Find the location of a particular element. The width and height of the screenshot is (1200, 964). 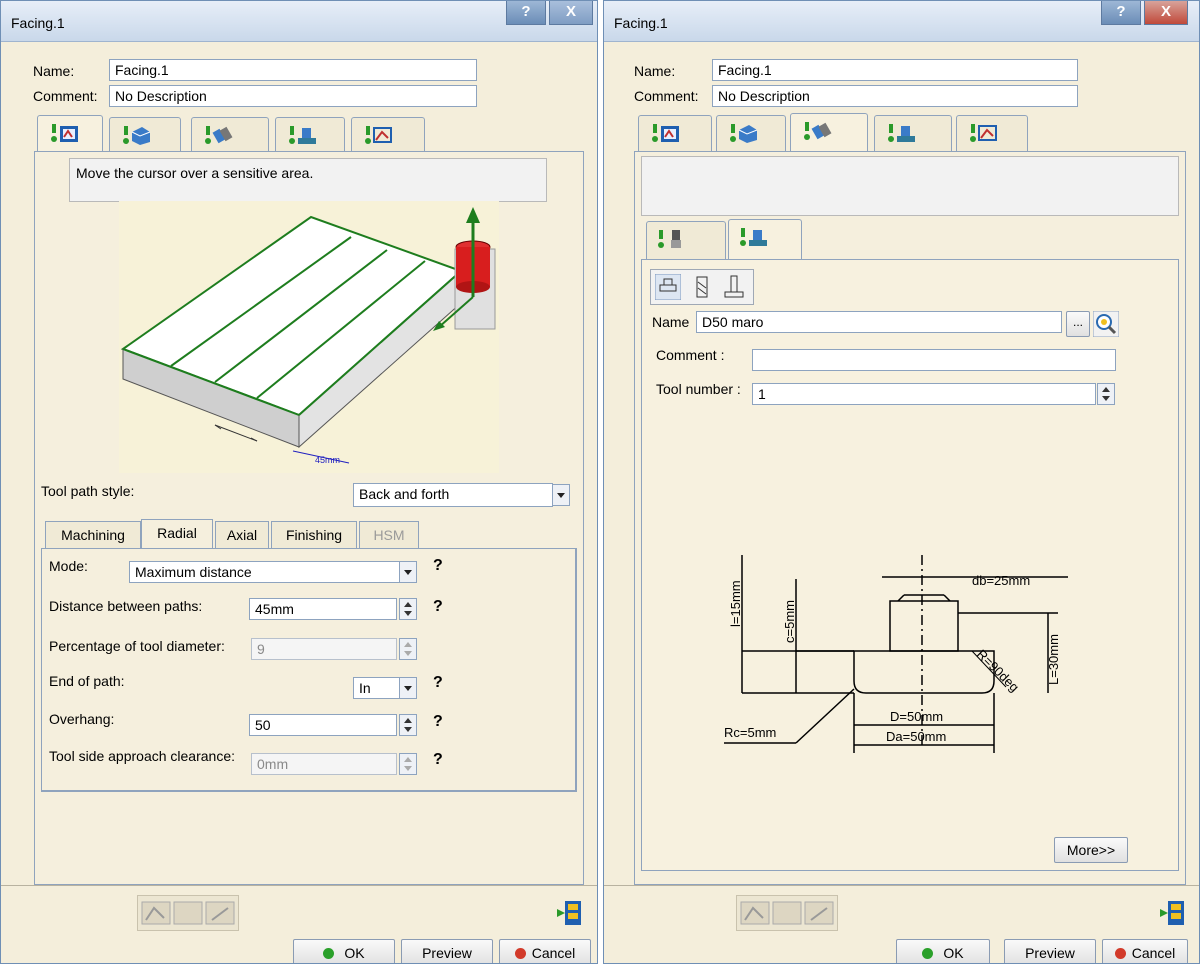

tool-side-approach-clearance-input: 0mm is located at coordinates (324, 764).